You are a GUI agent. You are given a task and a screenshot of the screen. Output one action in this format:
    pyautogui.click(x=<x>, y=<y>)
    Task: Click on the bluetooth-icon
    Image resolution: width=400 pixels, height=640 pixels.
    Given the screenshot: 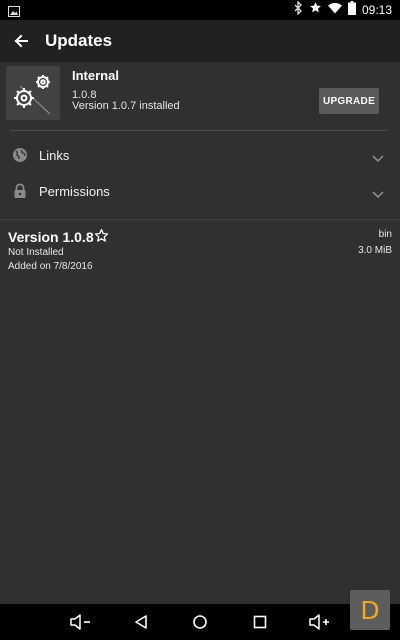 What is the action you would take?
    pyautogui.click(x=298, y=10)
    